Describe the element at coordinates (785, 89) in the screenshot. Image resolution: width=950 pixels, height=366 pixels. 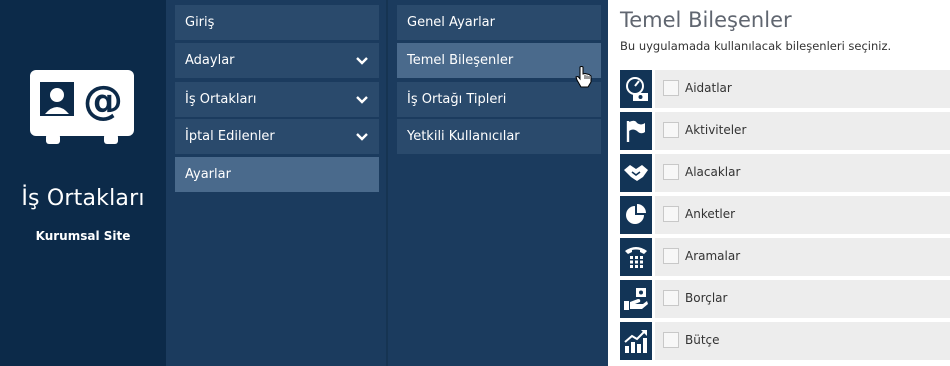
I see `component-row-aidatlar: Aidatlar` at that location.